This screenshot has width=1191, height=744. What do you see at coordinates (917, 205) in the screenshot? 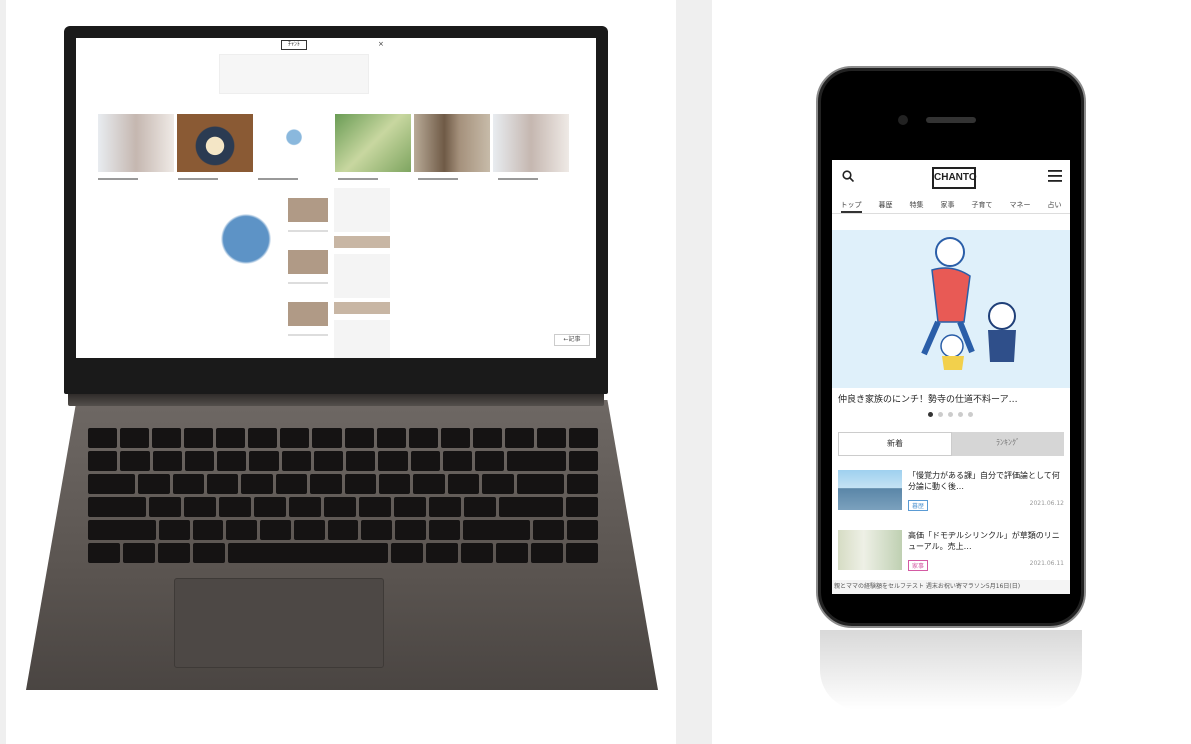
I see `nav-tab-feature: 特集` at bounding box center [917, 205].